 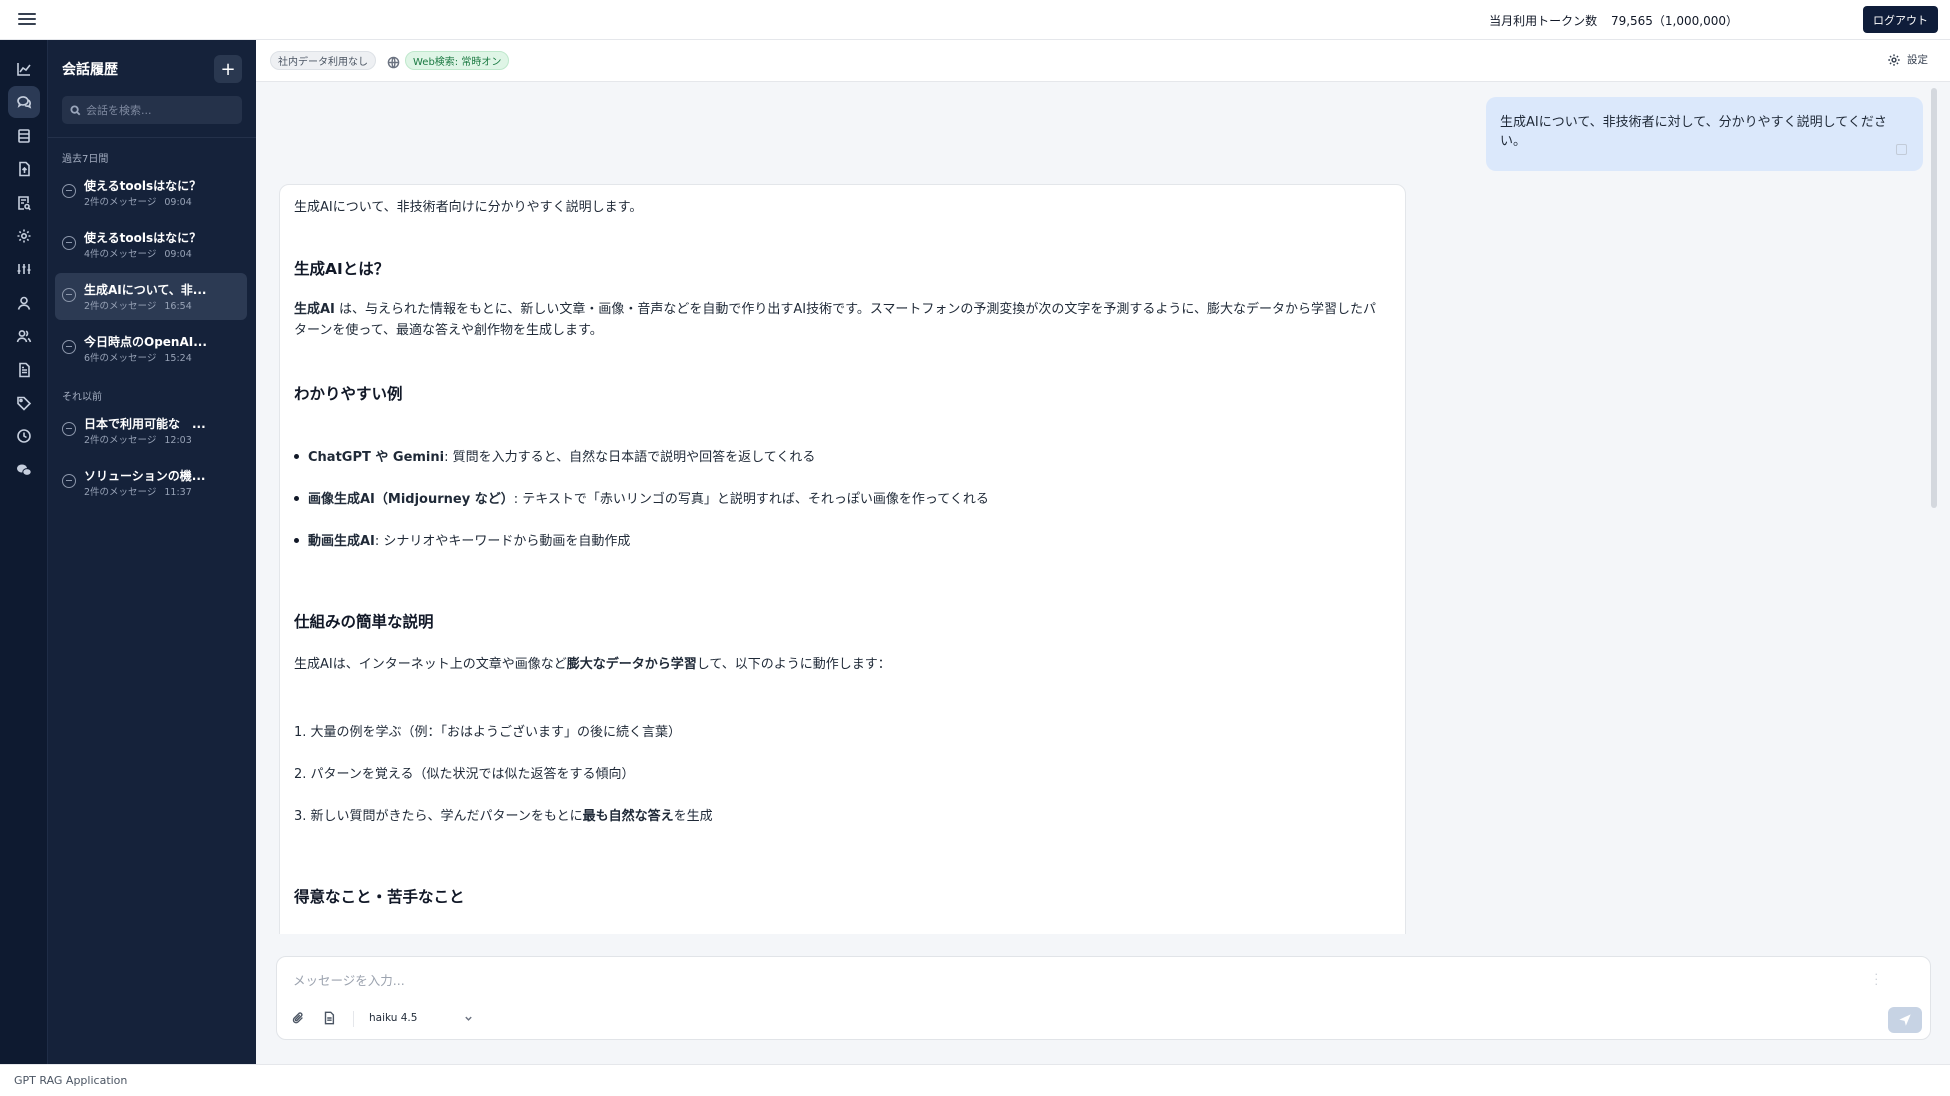 I want to click on status-bar: 社内データ利用なし Web検索: 常時オン 設定, so click(x=1103, y=61).